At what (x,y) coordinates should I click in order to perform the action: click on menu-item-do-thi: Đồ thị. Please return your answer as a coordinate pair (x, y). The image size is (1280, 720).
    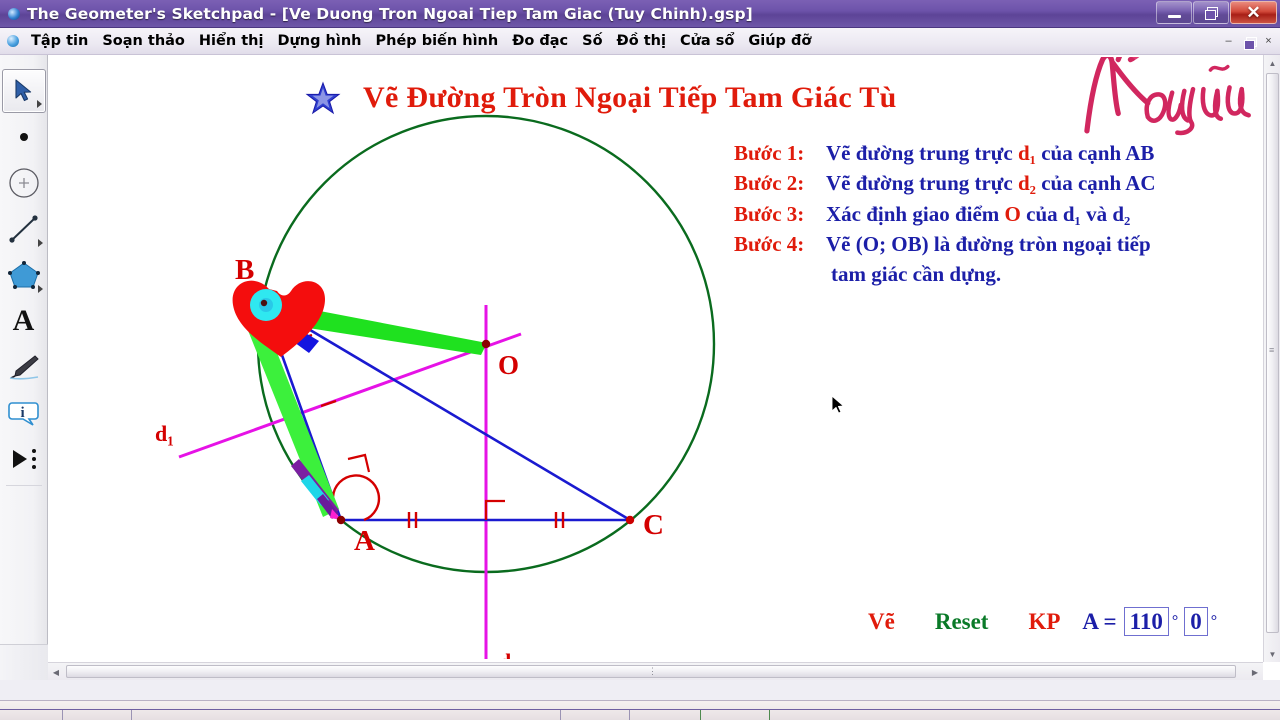
    Looking at the image, I should click on (641, 41).